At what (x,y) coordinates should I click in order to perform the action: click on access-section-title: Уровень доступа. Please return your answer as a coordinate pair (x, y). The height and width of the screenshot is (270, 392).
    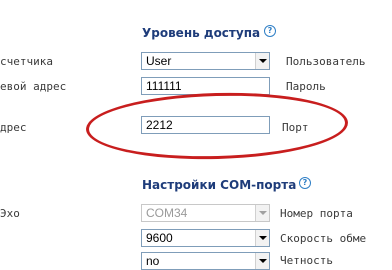
    Looking at the image, I should click on (201, 33).